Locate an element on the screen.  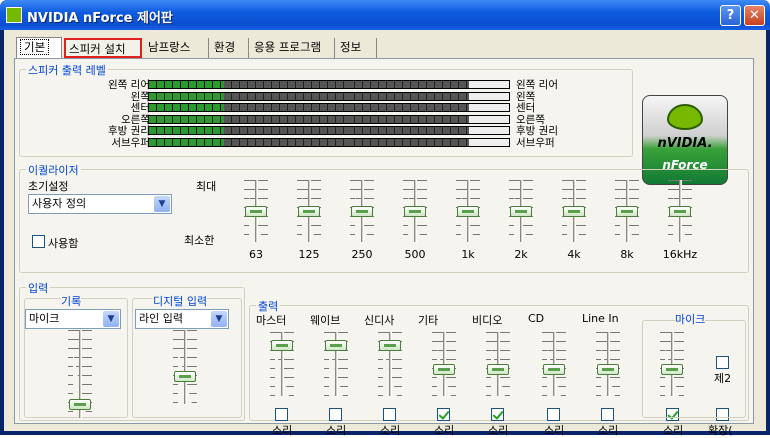
record-level-slider is located at coordinates (80, 374).